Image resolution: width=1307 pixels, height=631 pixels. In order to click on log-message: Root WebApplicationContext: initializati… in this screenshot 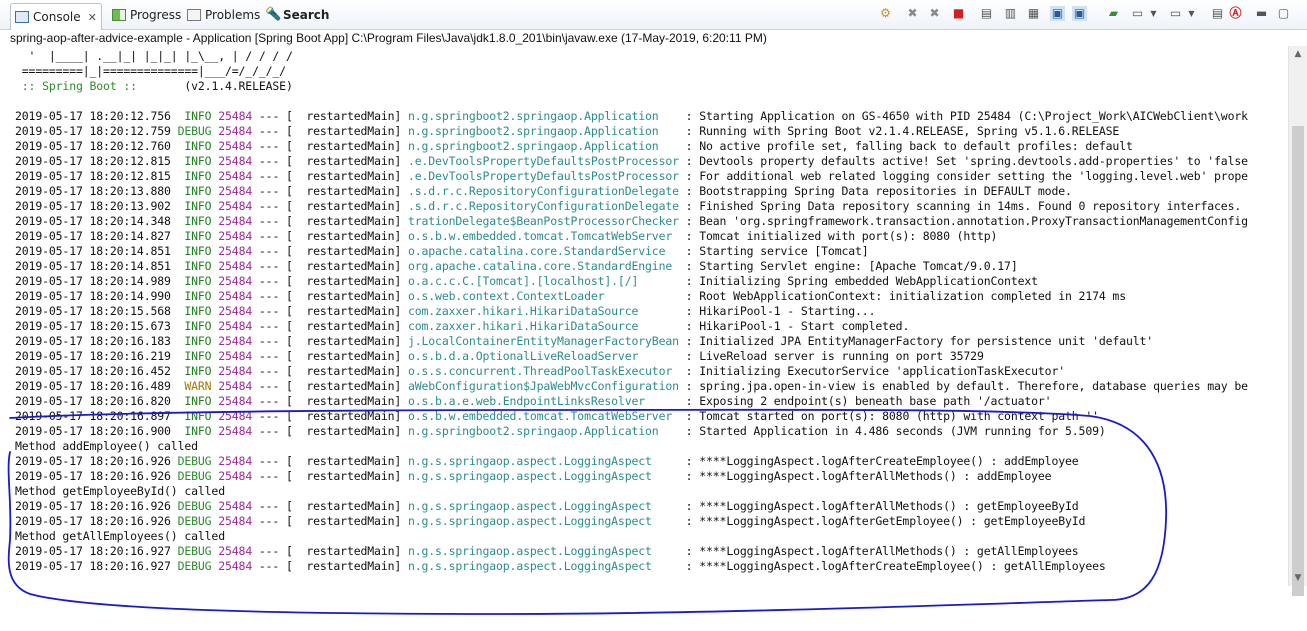, I will do `click(912, 296)`.